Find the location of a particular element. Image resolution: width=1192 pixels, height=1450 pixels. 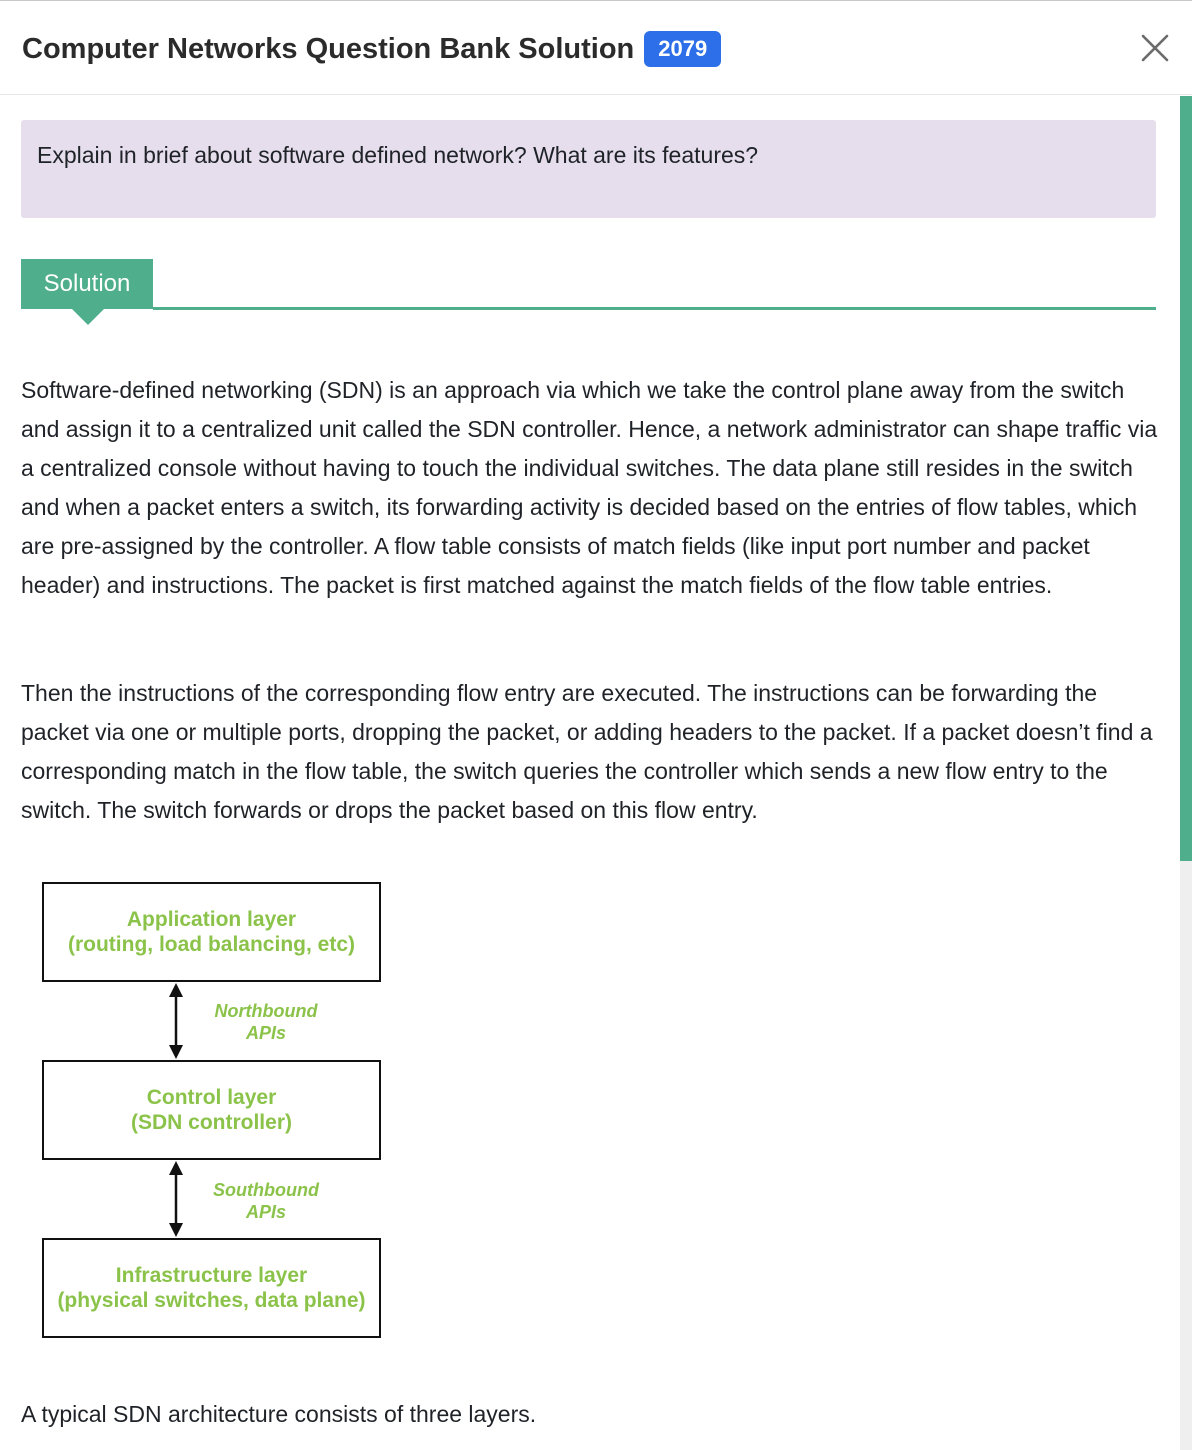

control-layer-box: Control layer (SDN controller) is located at coordinates (211, 1110).